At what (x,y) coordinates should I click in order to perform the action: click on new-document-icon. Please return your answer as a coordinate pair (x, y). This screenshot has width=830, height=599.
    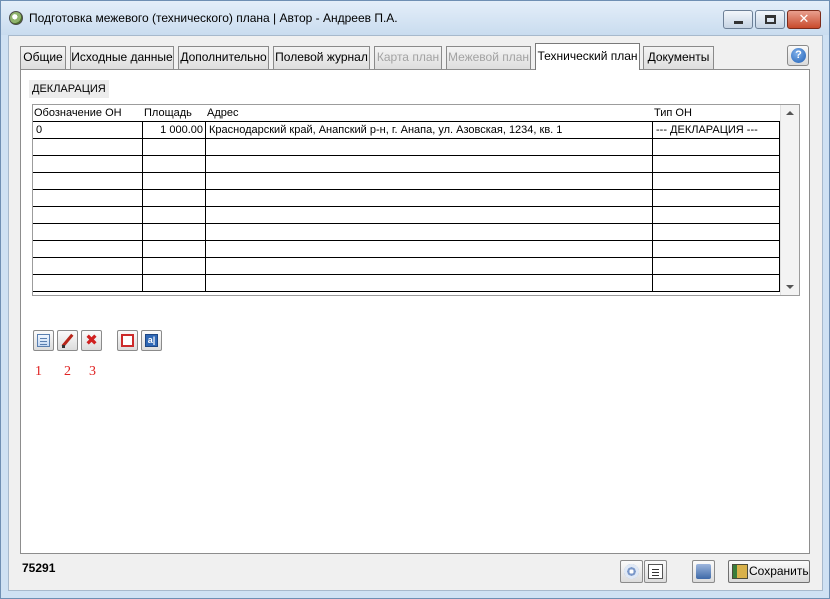
    Looking at the image, I should click on (43, 340).